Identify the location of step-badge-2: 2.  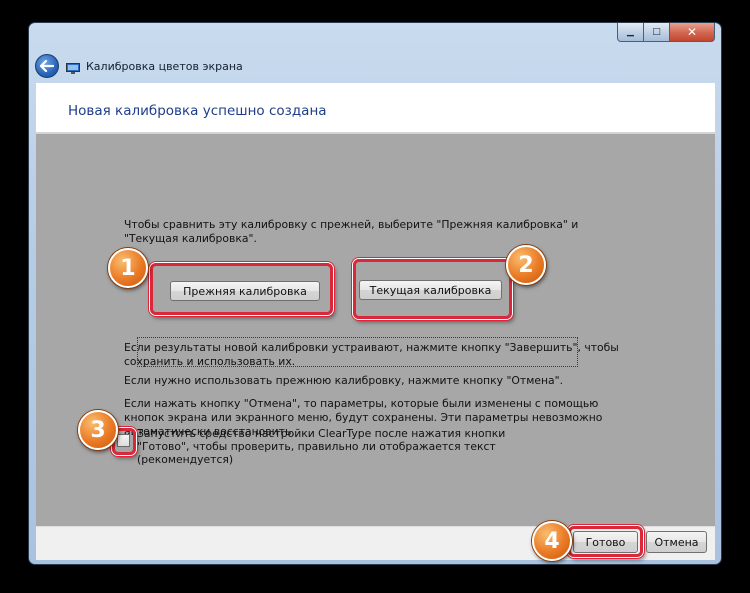
(526, 265).